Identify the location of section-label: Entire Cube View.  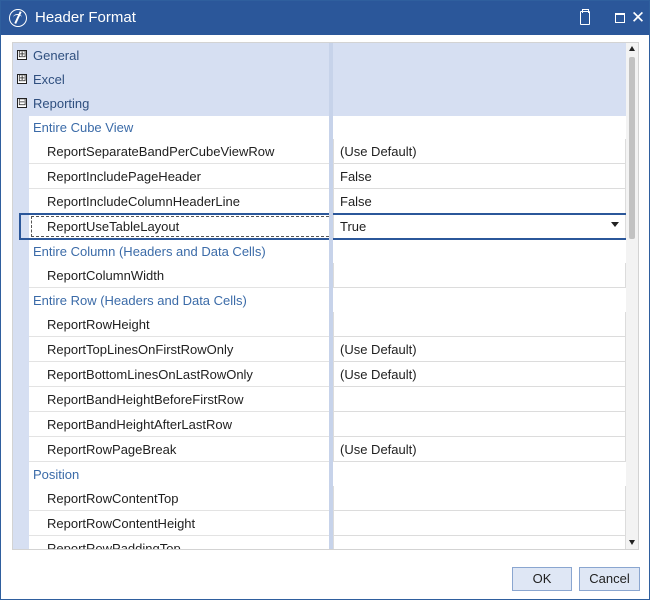
(83, 127).